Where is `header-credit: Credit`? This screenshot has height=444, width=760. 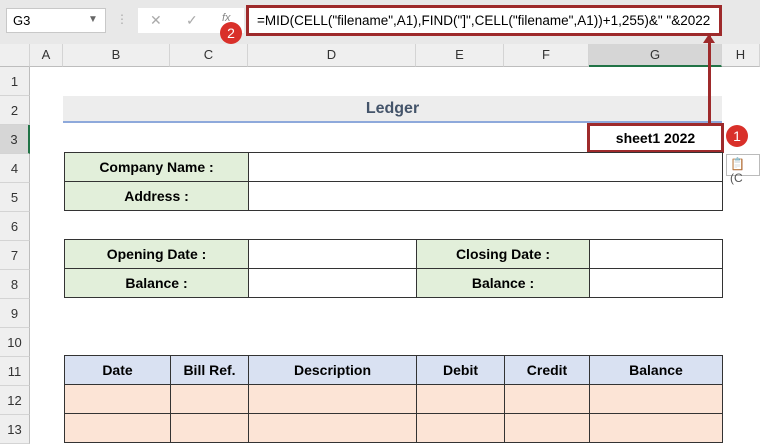
header-credit: Credit is located at coordinates (547, 370).